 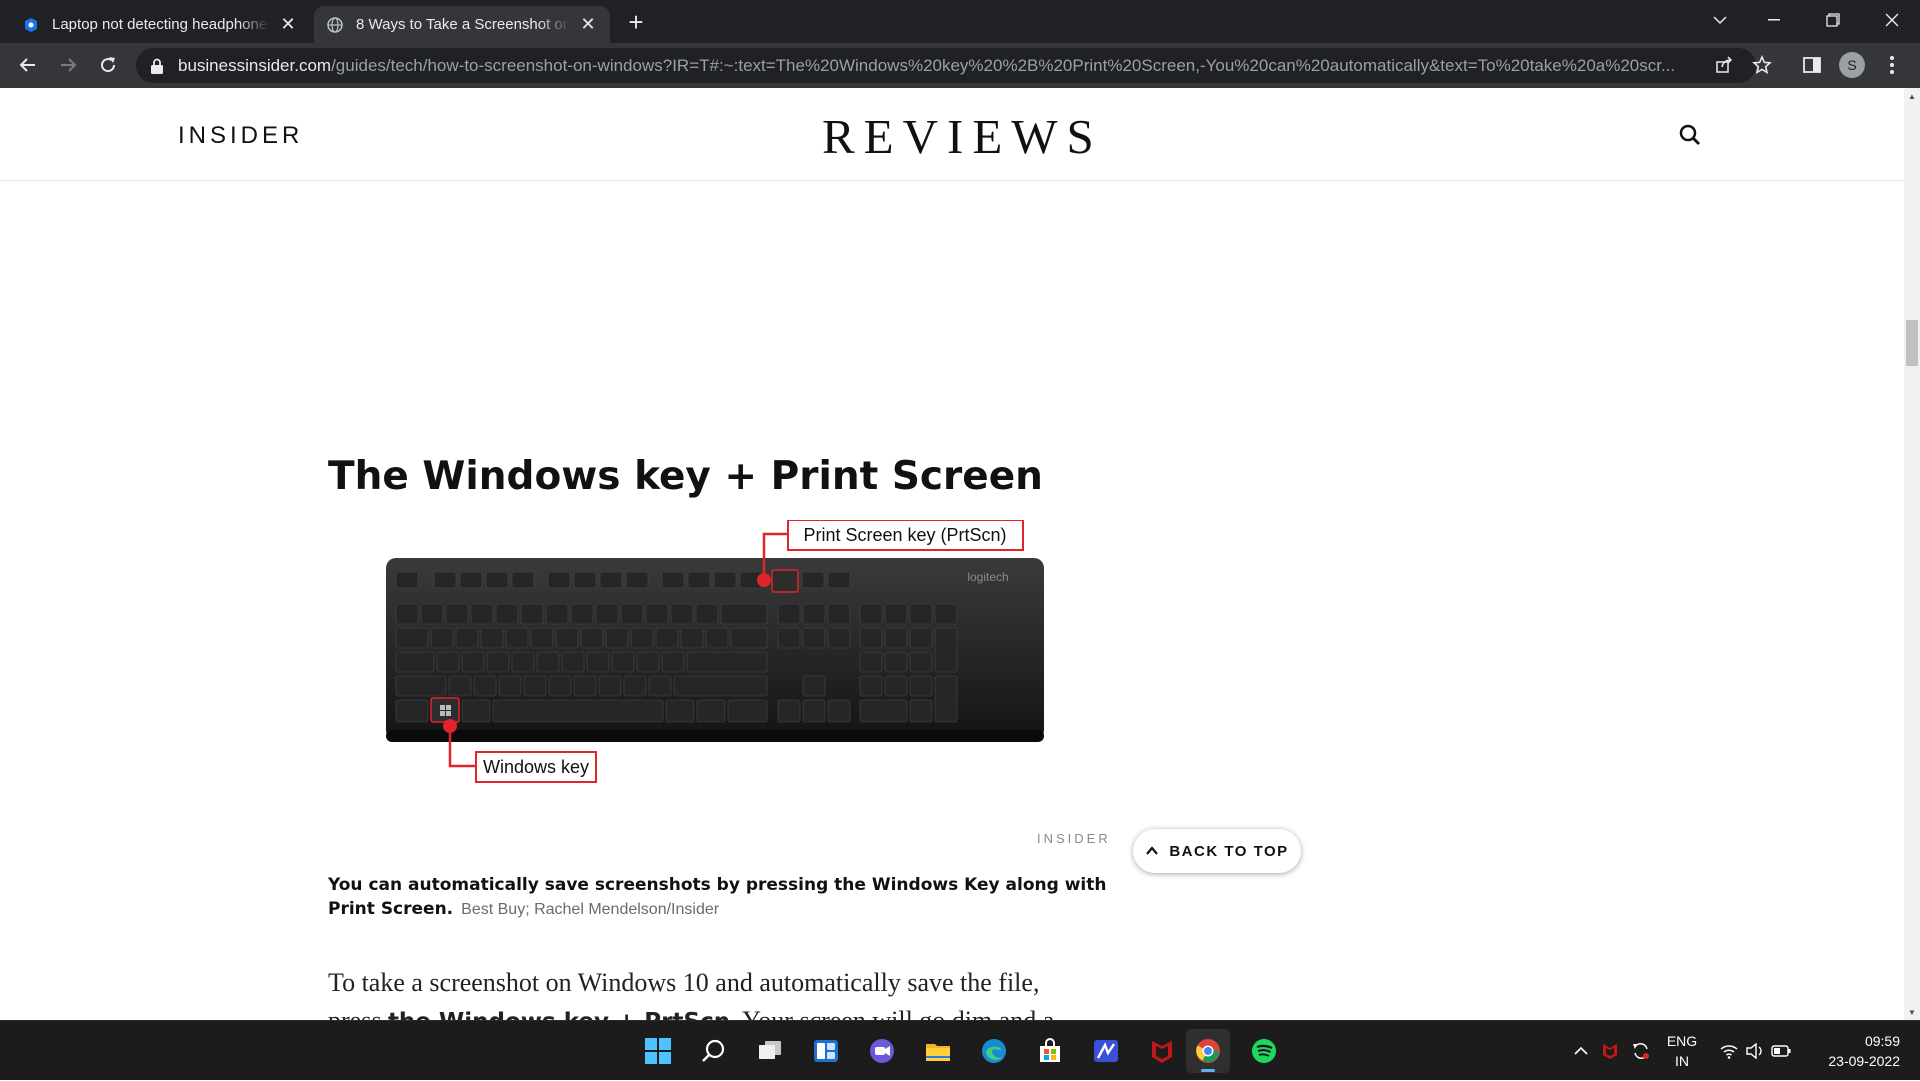 What do you see at coordinates (31, 25) in the screenshot?
I see `microsoft-support-favicon-icon` at bounding box center [31, 25].